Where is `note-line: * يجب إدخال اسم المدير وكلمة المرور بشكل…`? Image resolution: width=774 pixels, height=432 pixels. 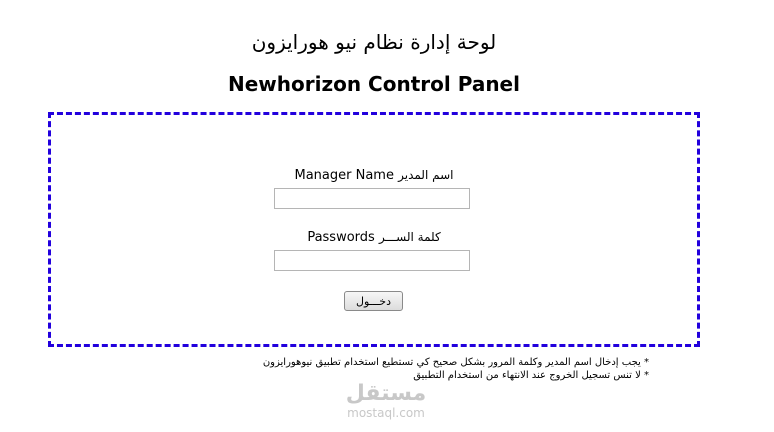
note-line: * يجب إدخال اسم المدير وكلمة المرور بشكل… is located at coordinates (455, 362).